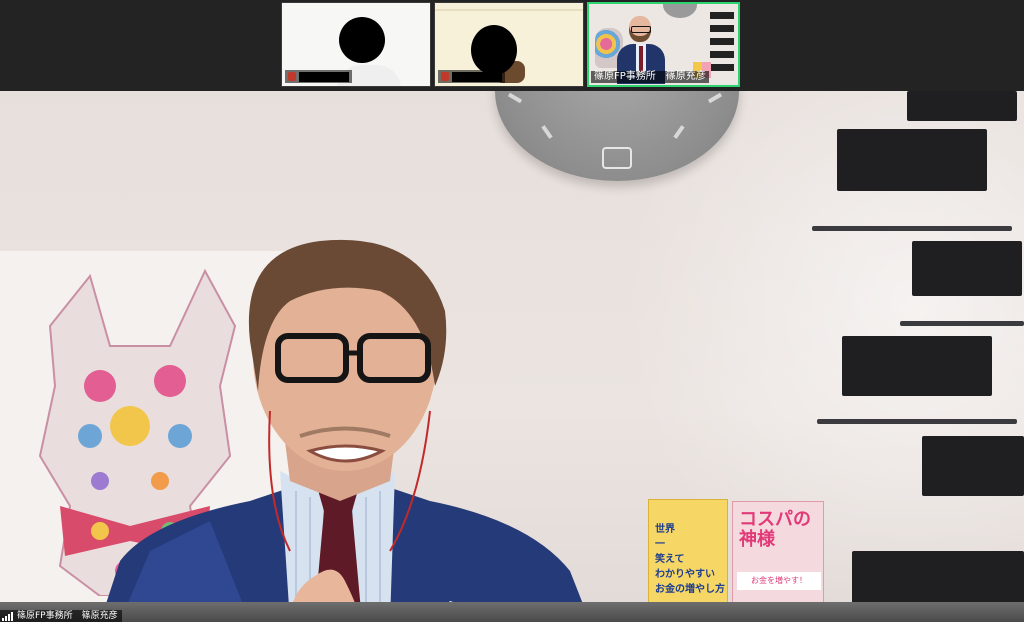 This screenshot has height=622, width=1024. What do you see at coordinates (779, 581) in the screenshot?
I see `book-band: お金を増やす！` at bounding box center [779, 581].